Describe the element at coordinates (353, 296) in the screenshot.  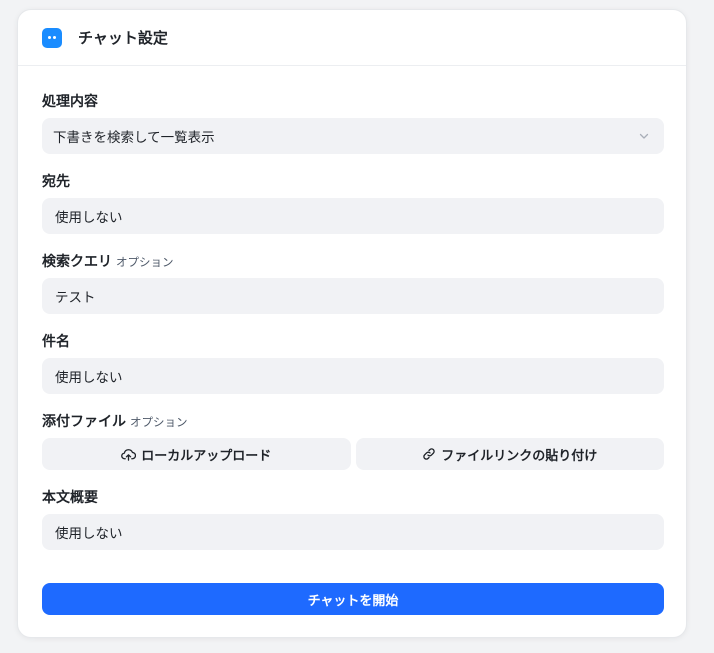
I see `search-query-input: テスト` at that location.